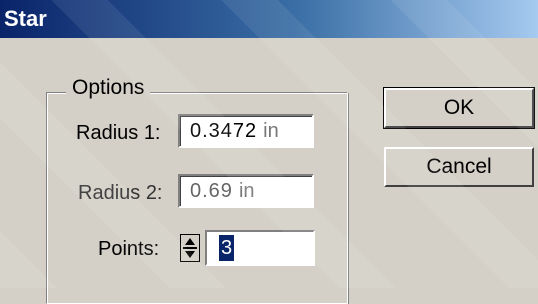 The image size is (538, 304). I want to click on radius2-value: 0.69, so click(211, 191).